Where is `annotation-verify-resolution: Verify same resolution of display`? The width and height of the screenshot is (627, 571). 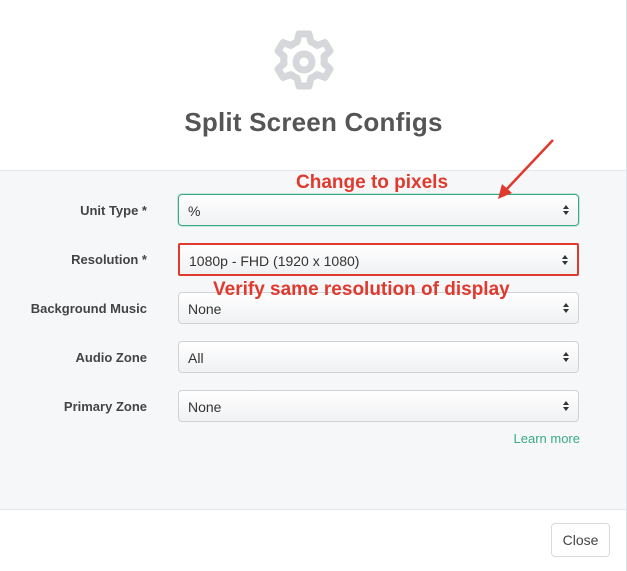
annotation-verify-resolution: Verify same resolution of display is located at coordinates (361, 289).